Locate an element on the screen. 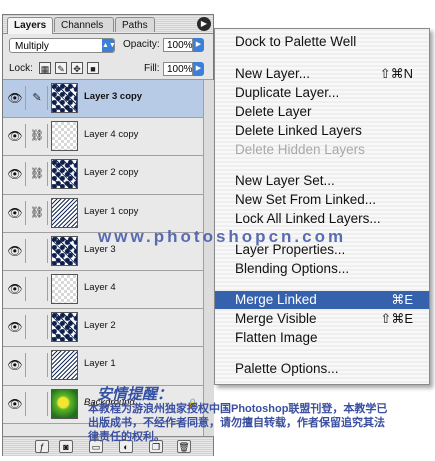  palette-menu-arrow-icon: ▶ is located at coordinates (204, 24).